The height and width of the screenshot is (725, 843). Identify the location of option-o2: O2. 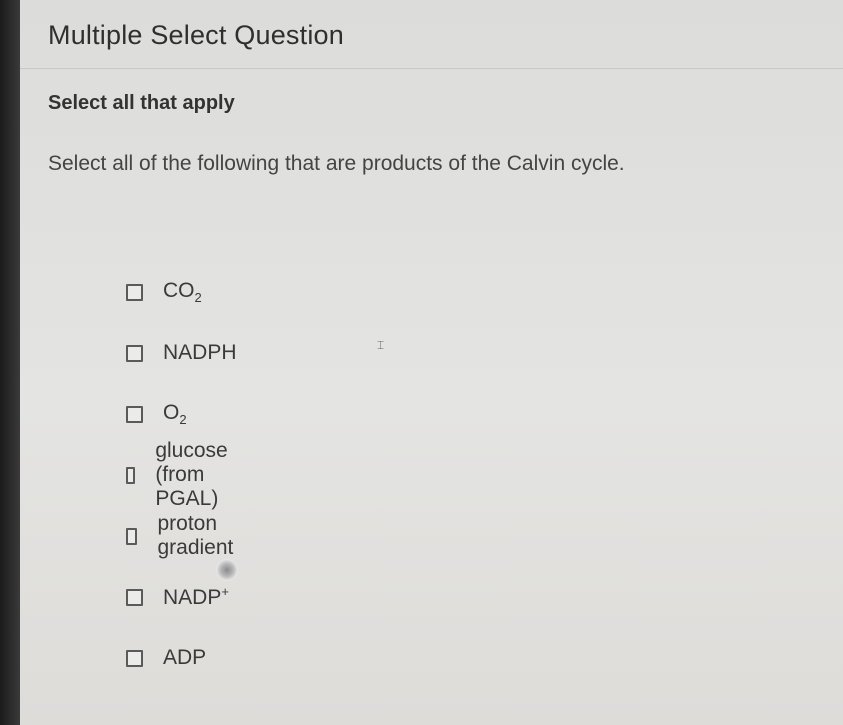
(156, 414).